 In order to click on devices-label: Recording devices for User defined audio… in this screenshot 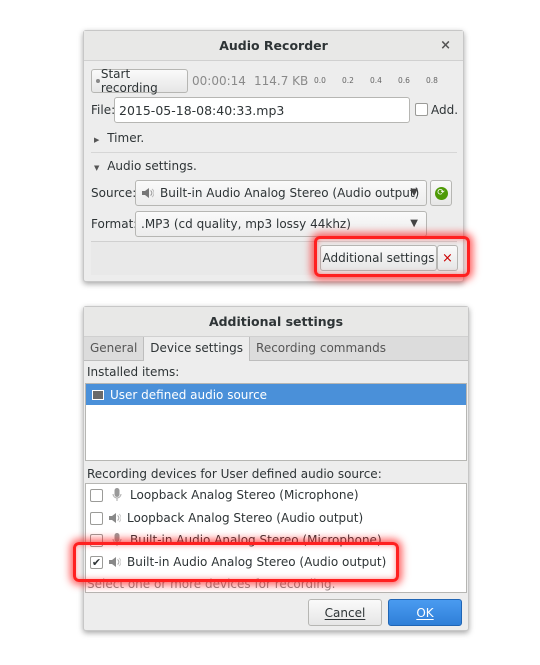, I will do `click(234, 474)`.